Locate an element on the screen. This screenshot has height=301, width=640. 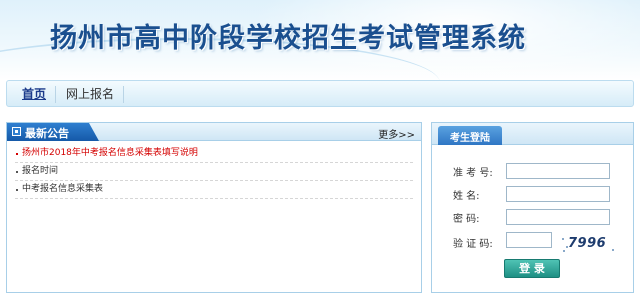
news-item-title: 报名时间 is located at coordinates (40, 171).